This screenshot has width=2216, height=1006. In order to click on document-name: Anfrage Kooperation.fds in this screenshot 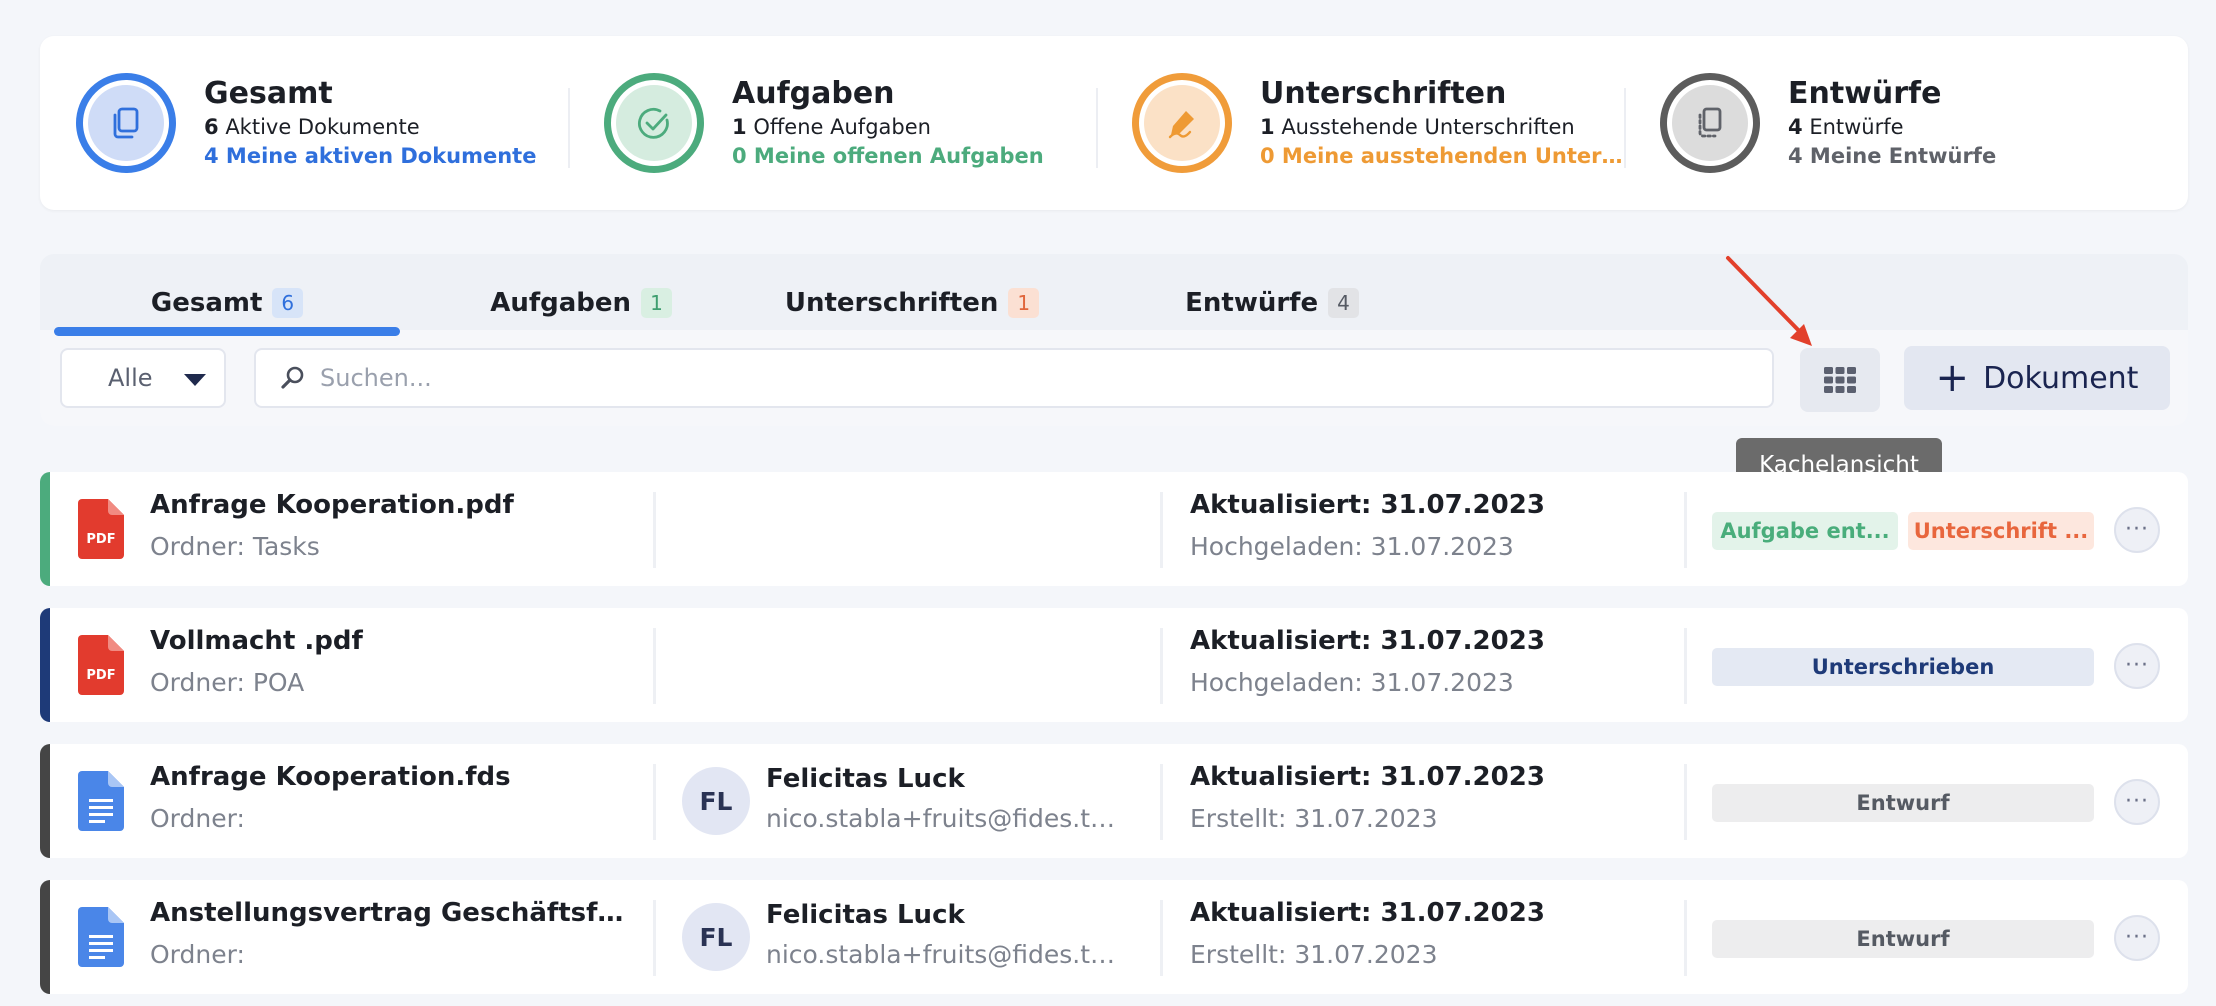, I will do `click(395, 777)`.